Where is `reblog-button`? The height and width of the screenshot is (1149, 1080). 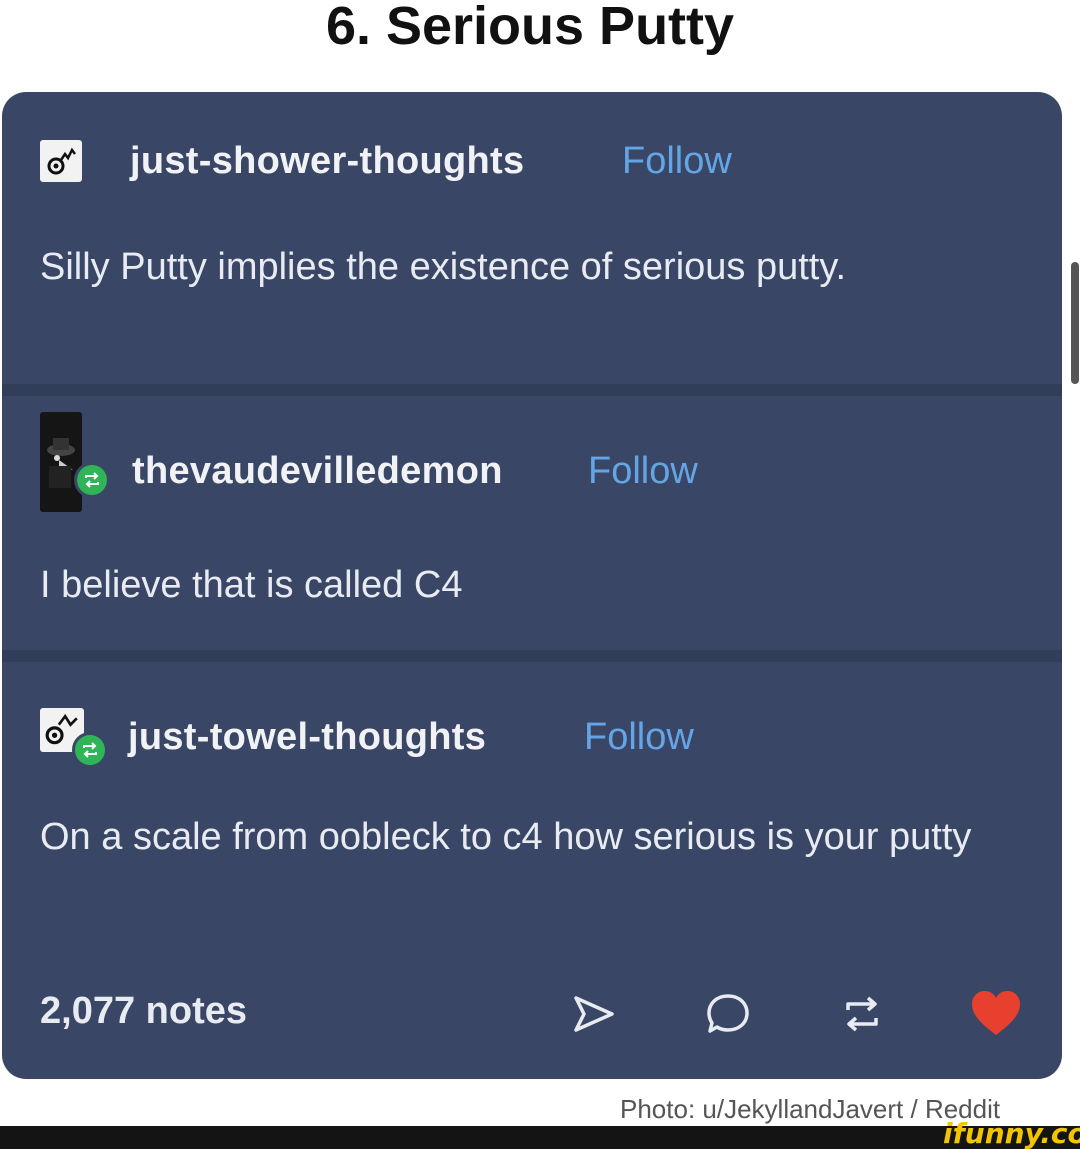 reblog-button is located at coordinates (862, 1014).